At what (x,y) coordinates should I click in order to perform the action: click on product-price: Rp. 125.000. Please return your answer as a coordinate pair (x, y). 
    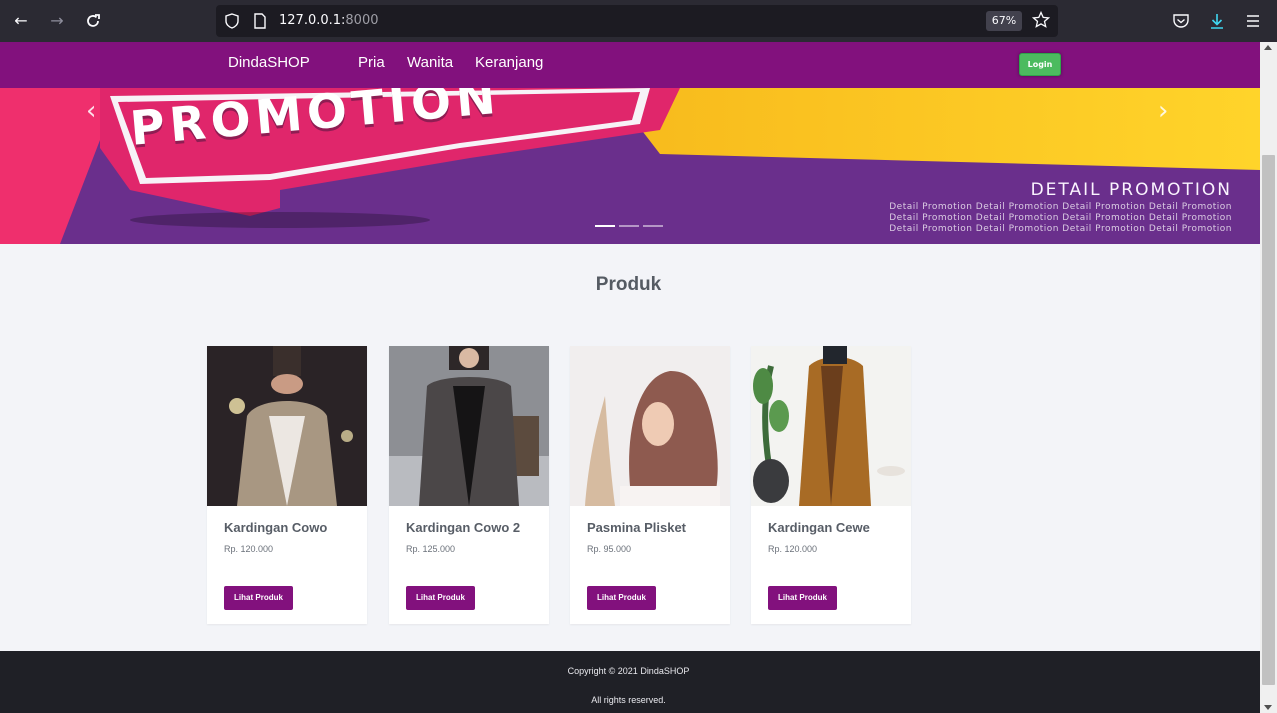
    Looking at the image, I should click on (431, 549).